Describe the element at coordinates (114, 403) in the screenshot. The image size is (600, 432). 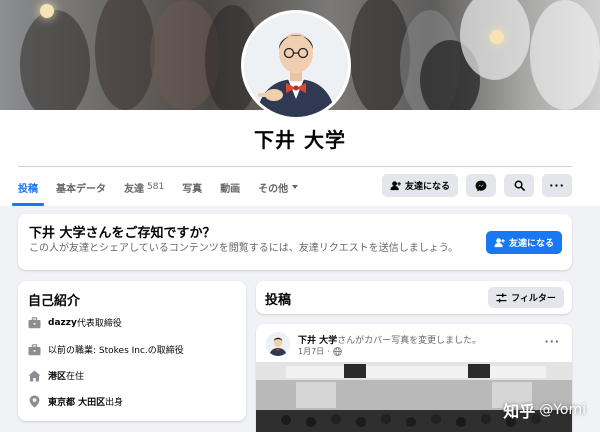
I see `intro-hometown-label: 出身` at that location.